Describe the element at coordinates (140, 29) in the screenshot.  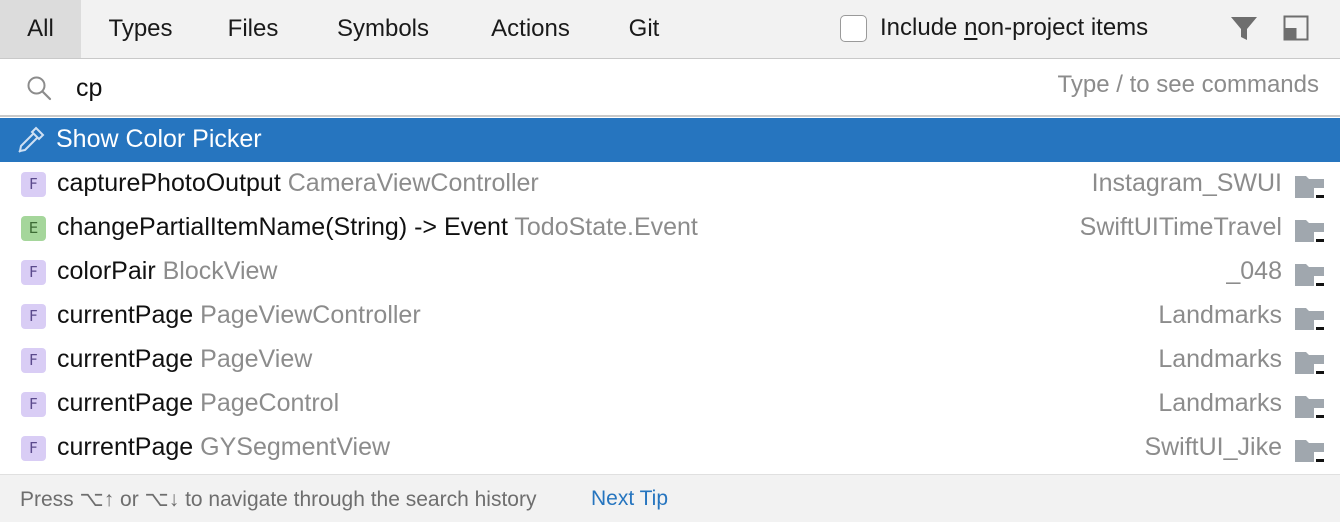
I see `tab-types: Types` at that location.